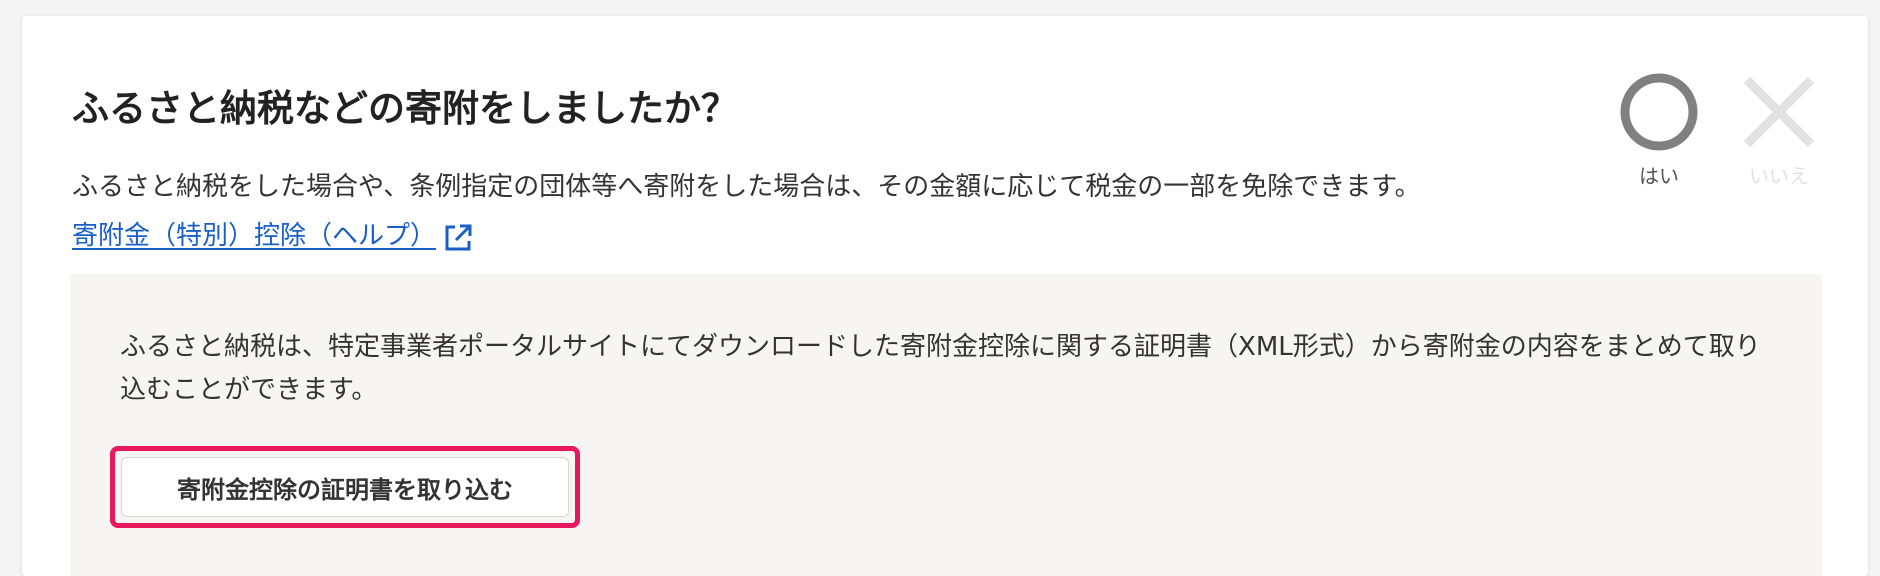  What do you see at coordinates (1659, 112) in the screenshot?
I see `circle-icon` at bounding box center [1659, 112].